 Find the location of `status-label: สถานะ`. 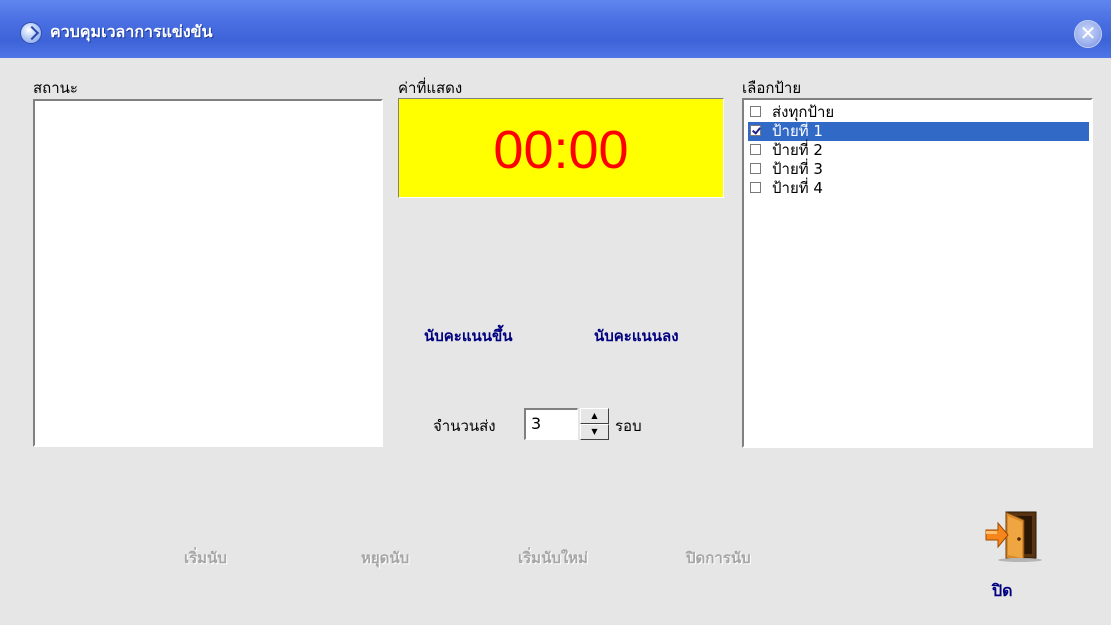

status-label: สถานะ is located at coordinates (55, 88).